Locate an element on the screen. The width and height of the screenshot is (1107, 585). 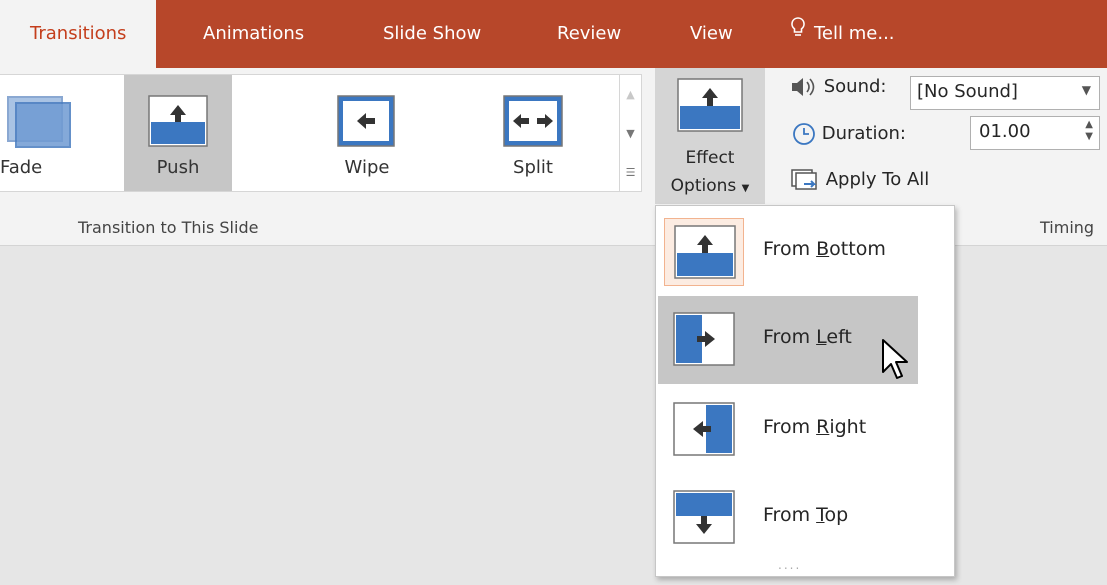
fade-transition-icon is located at coordinates (39, 122).